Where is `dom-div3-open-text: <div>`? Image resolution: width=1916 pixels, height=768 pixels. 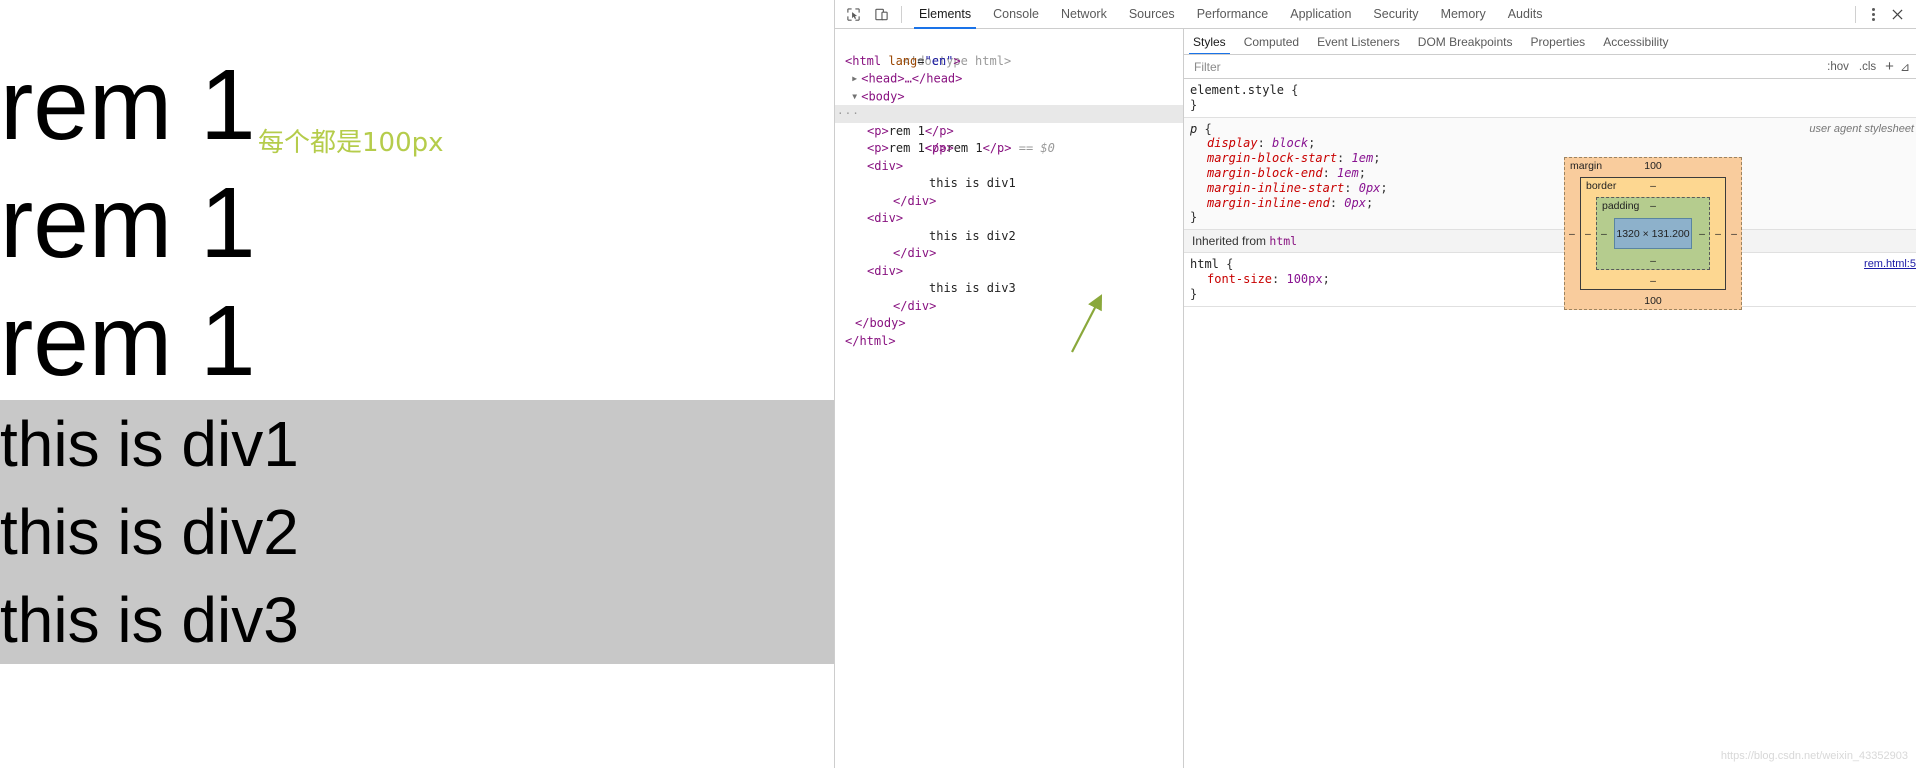 dom-div3-open-text: <div> is located at coordinates (885, 270).